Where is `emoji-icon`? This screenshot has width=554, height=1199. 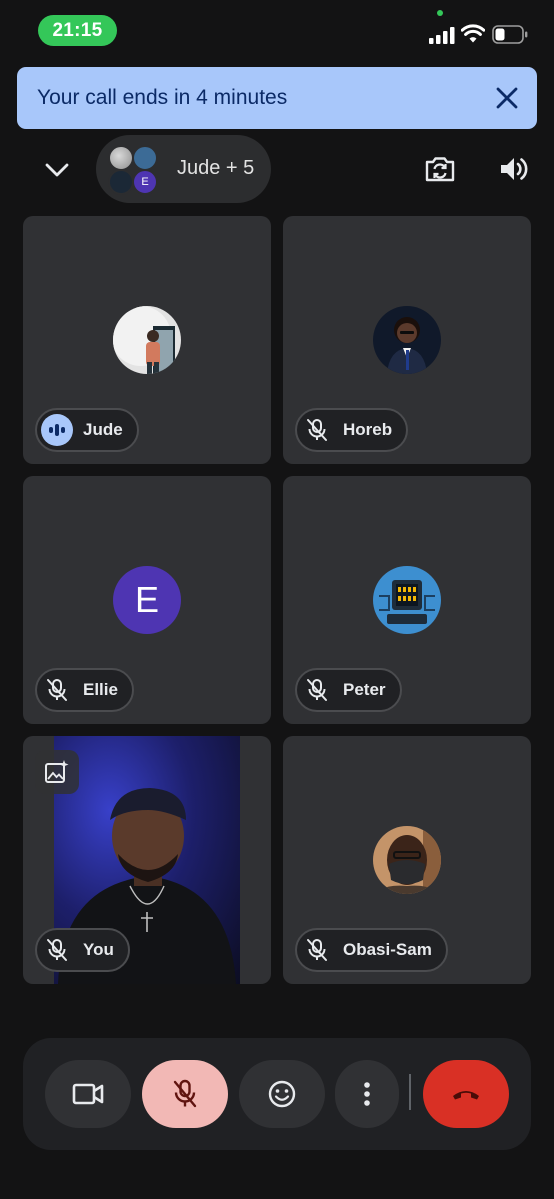
emoji-icon is located at coordinates (282, 1094).